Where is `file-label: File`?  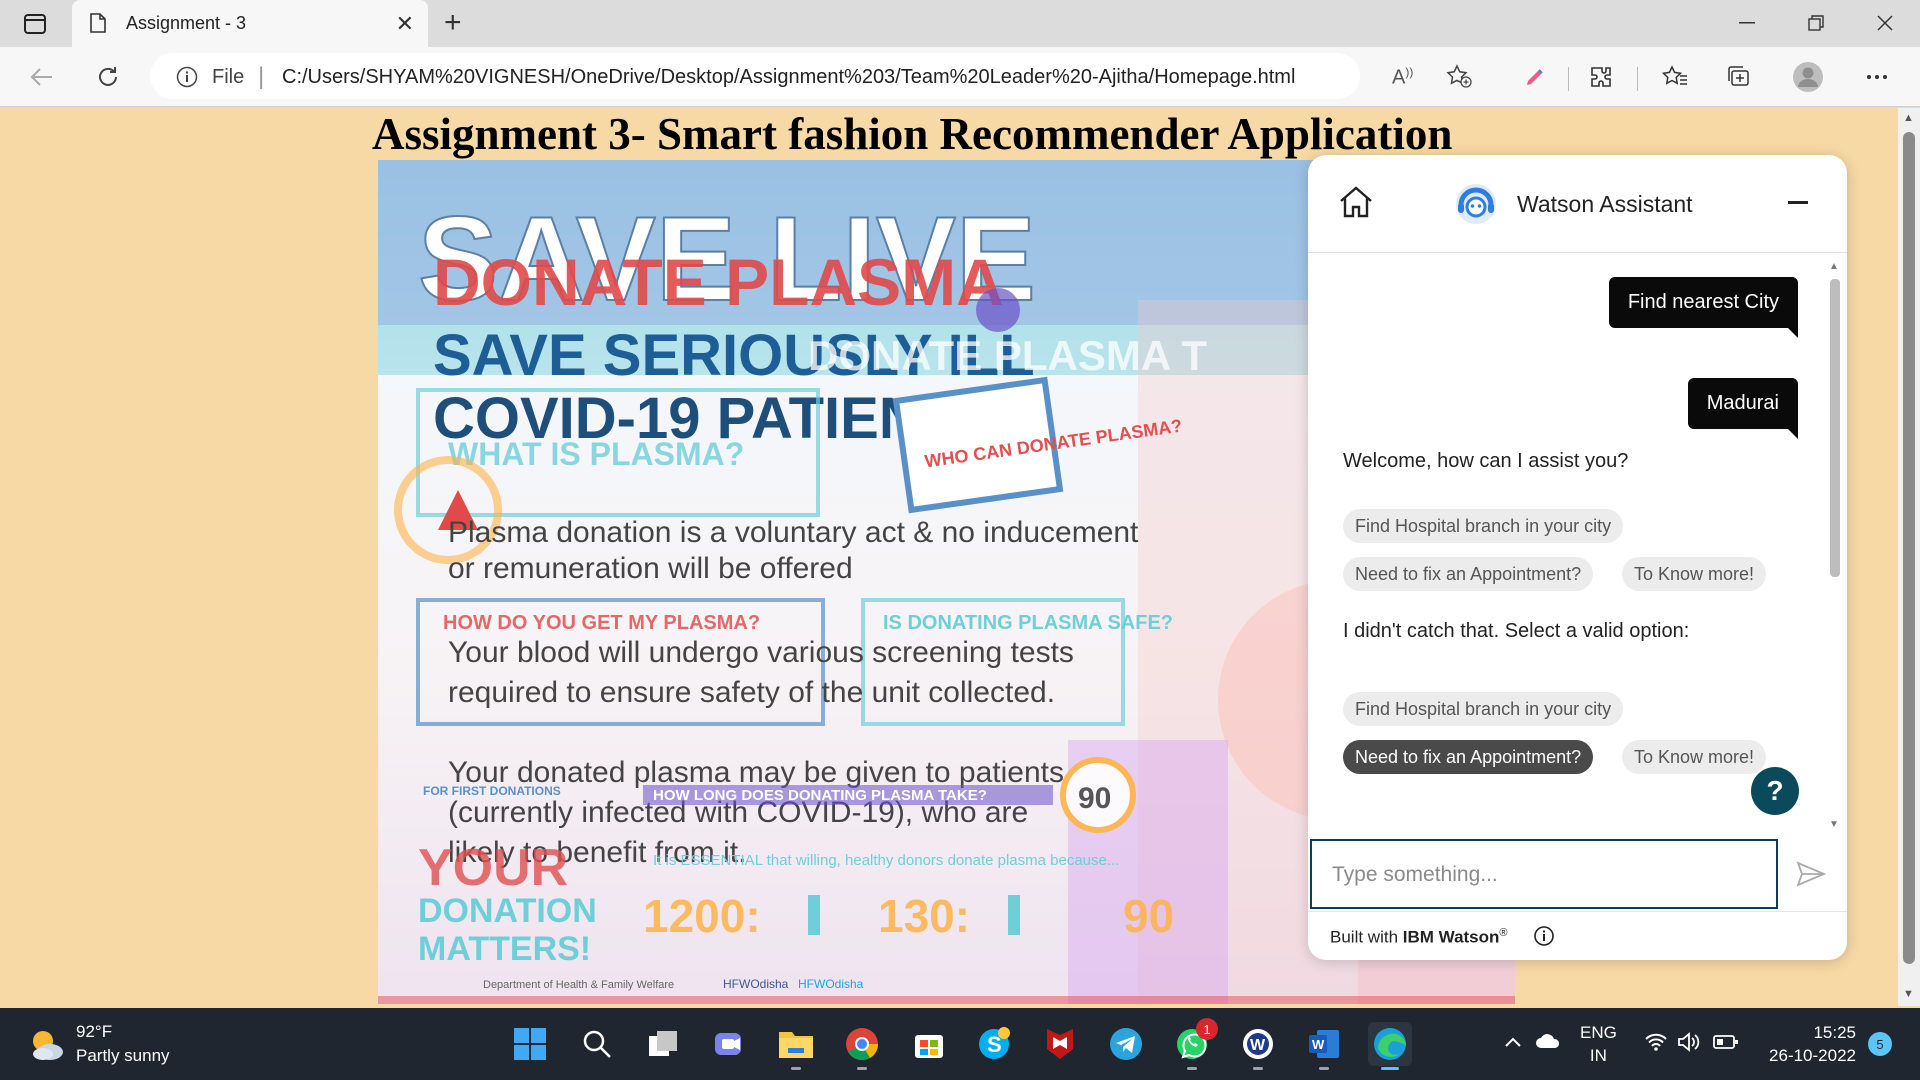
file-label: File is located at coordinates (228, 77).